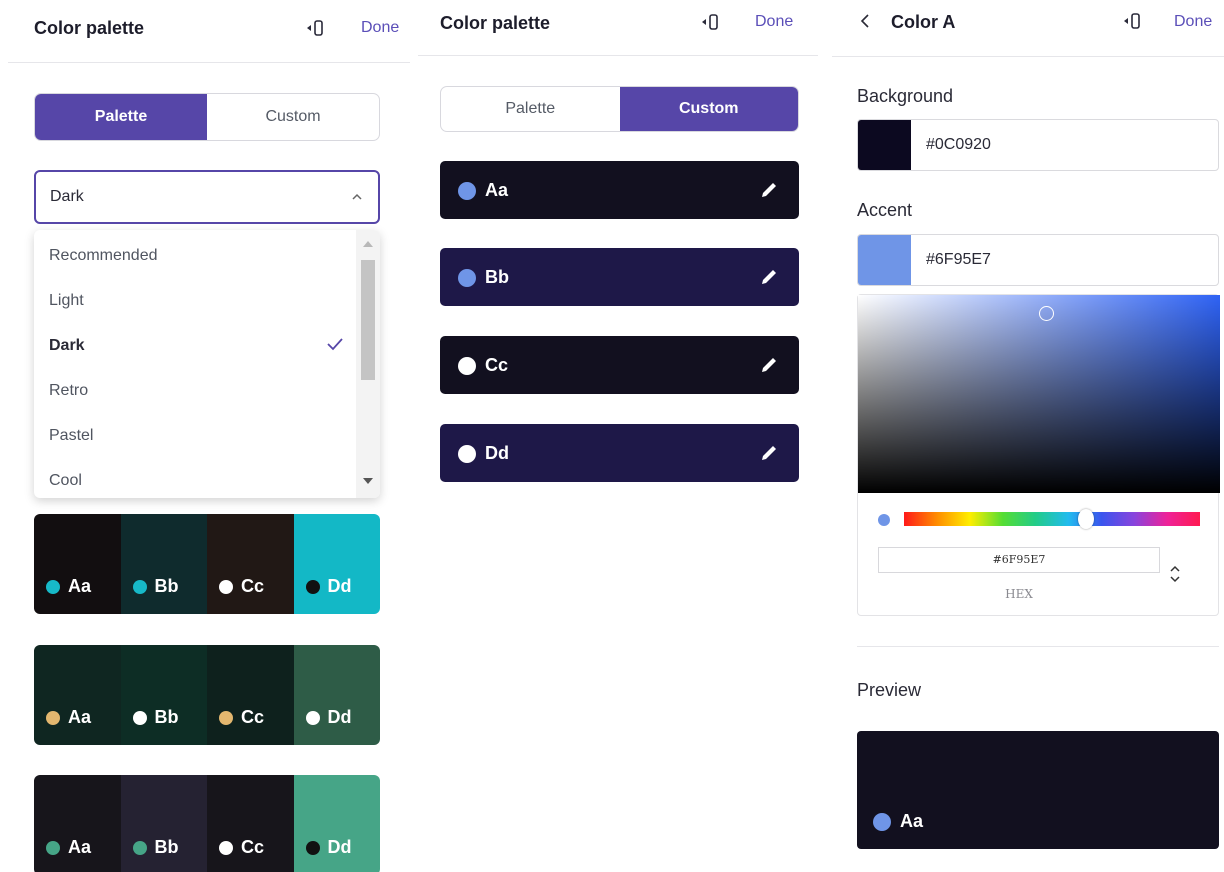  I want to click on preview-label: Preview, so click(889, 690).